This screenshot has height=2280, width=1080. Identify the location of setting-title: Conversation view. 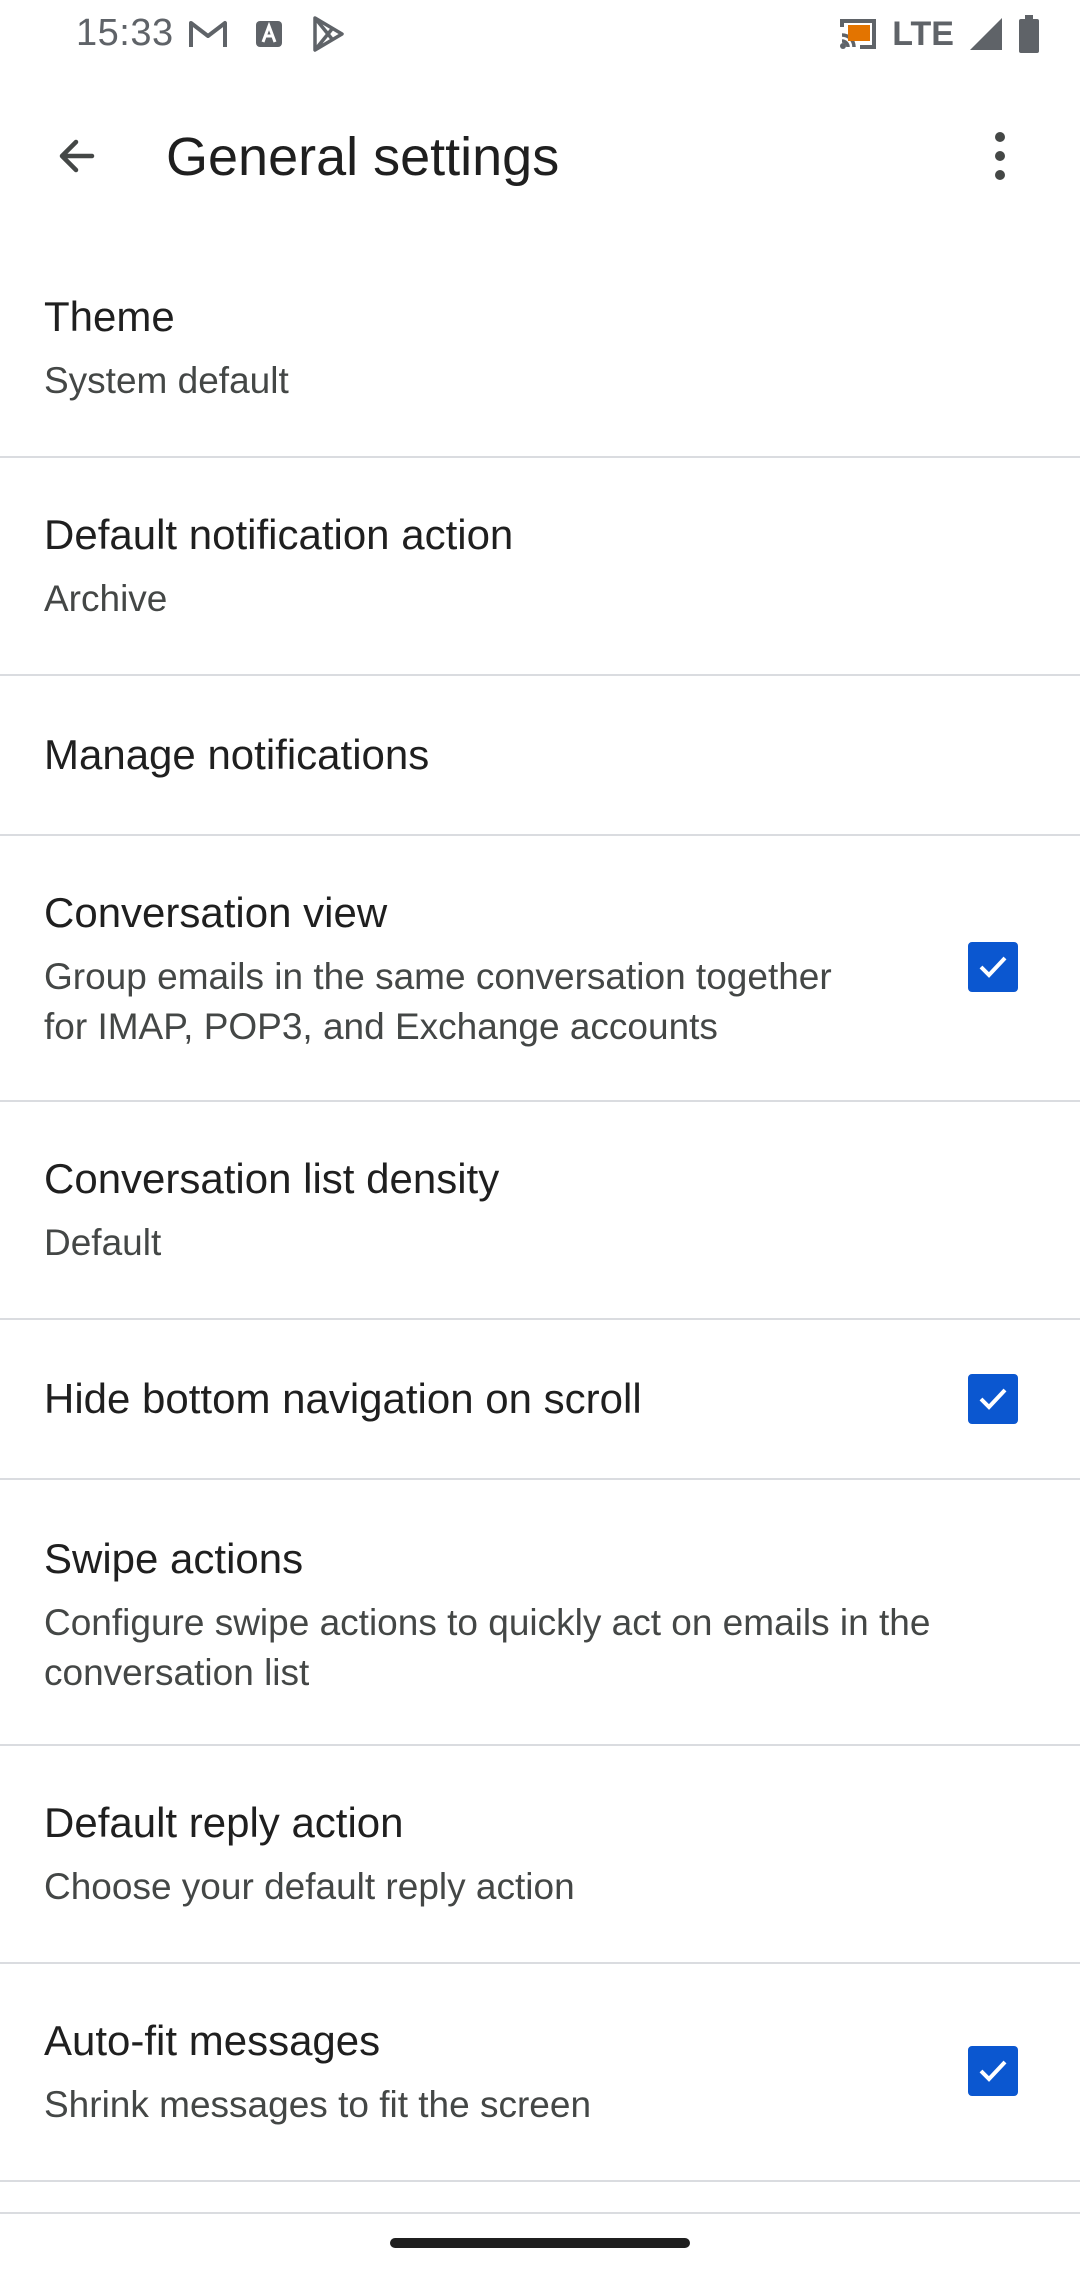
(216, 912).